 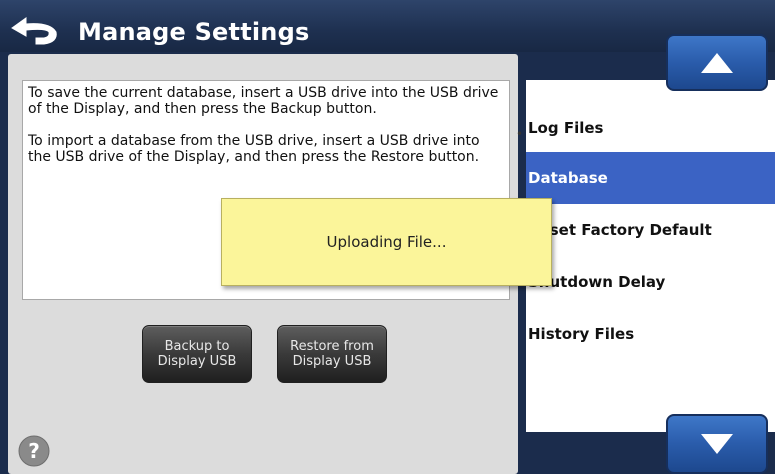 I want to click on restore-button-label-line2: Display USB, so click(x=332, y=361).